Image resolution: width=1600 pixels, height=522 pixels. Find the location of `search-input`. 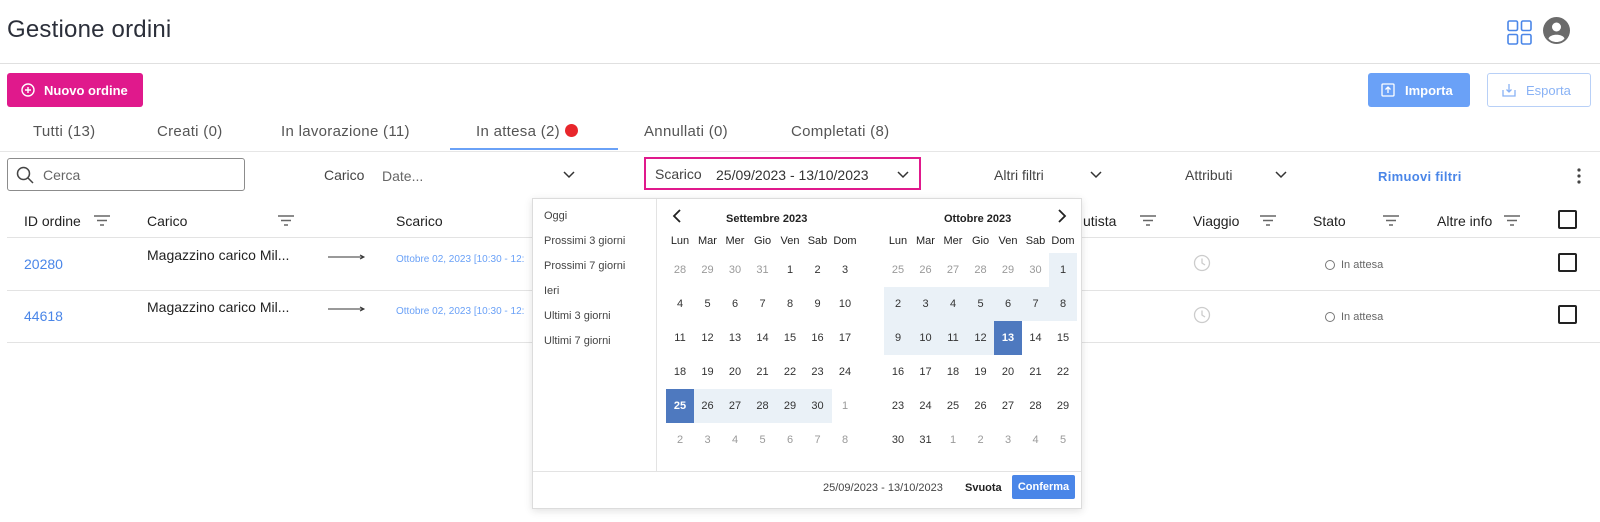

search-input is located at coordinates (133, 174).